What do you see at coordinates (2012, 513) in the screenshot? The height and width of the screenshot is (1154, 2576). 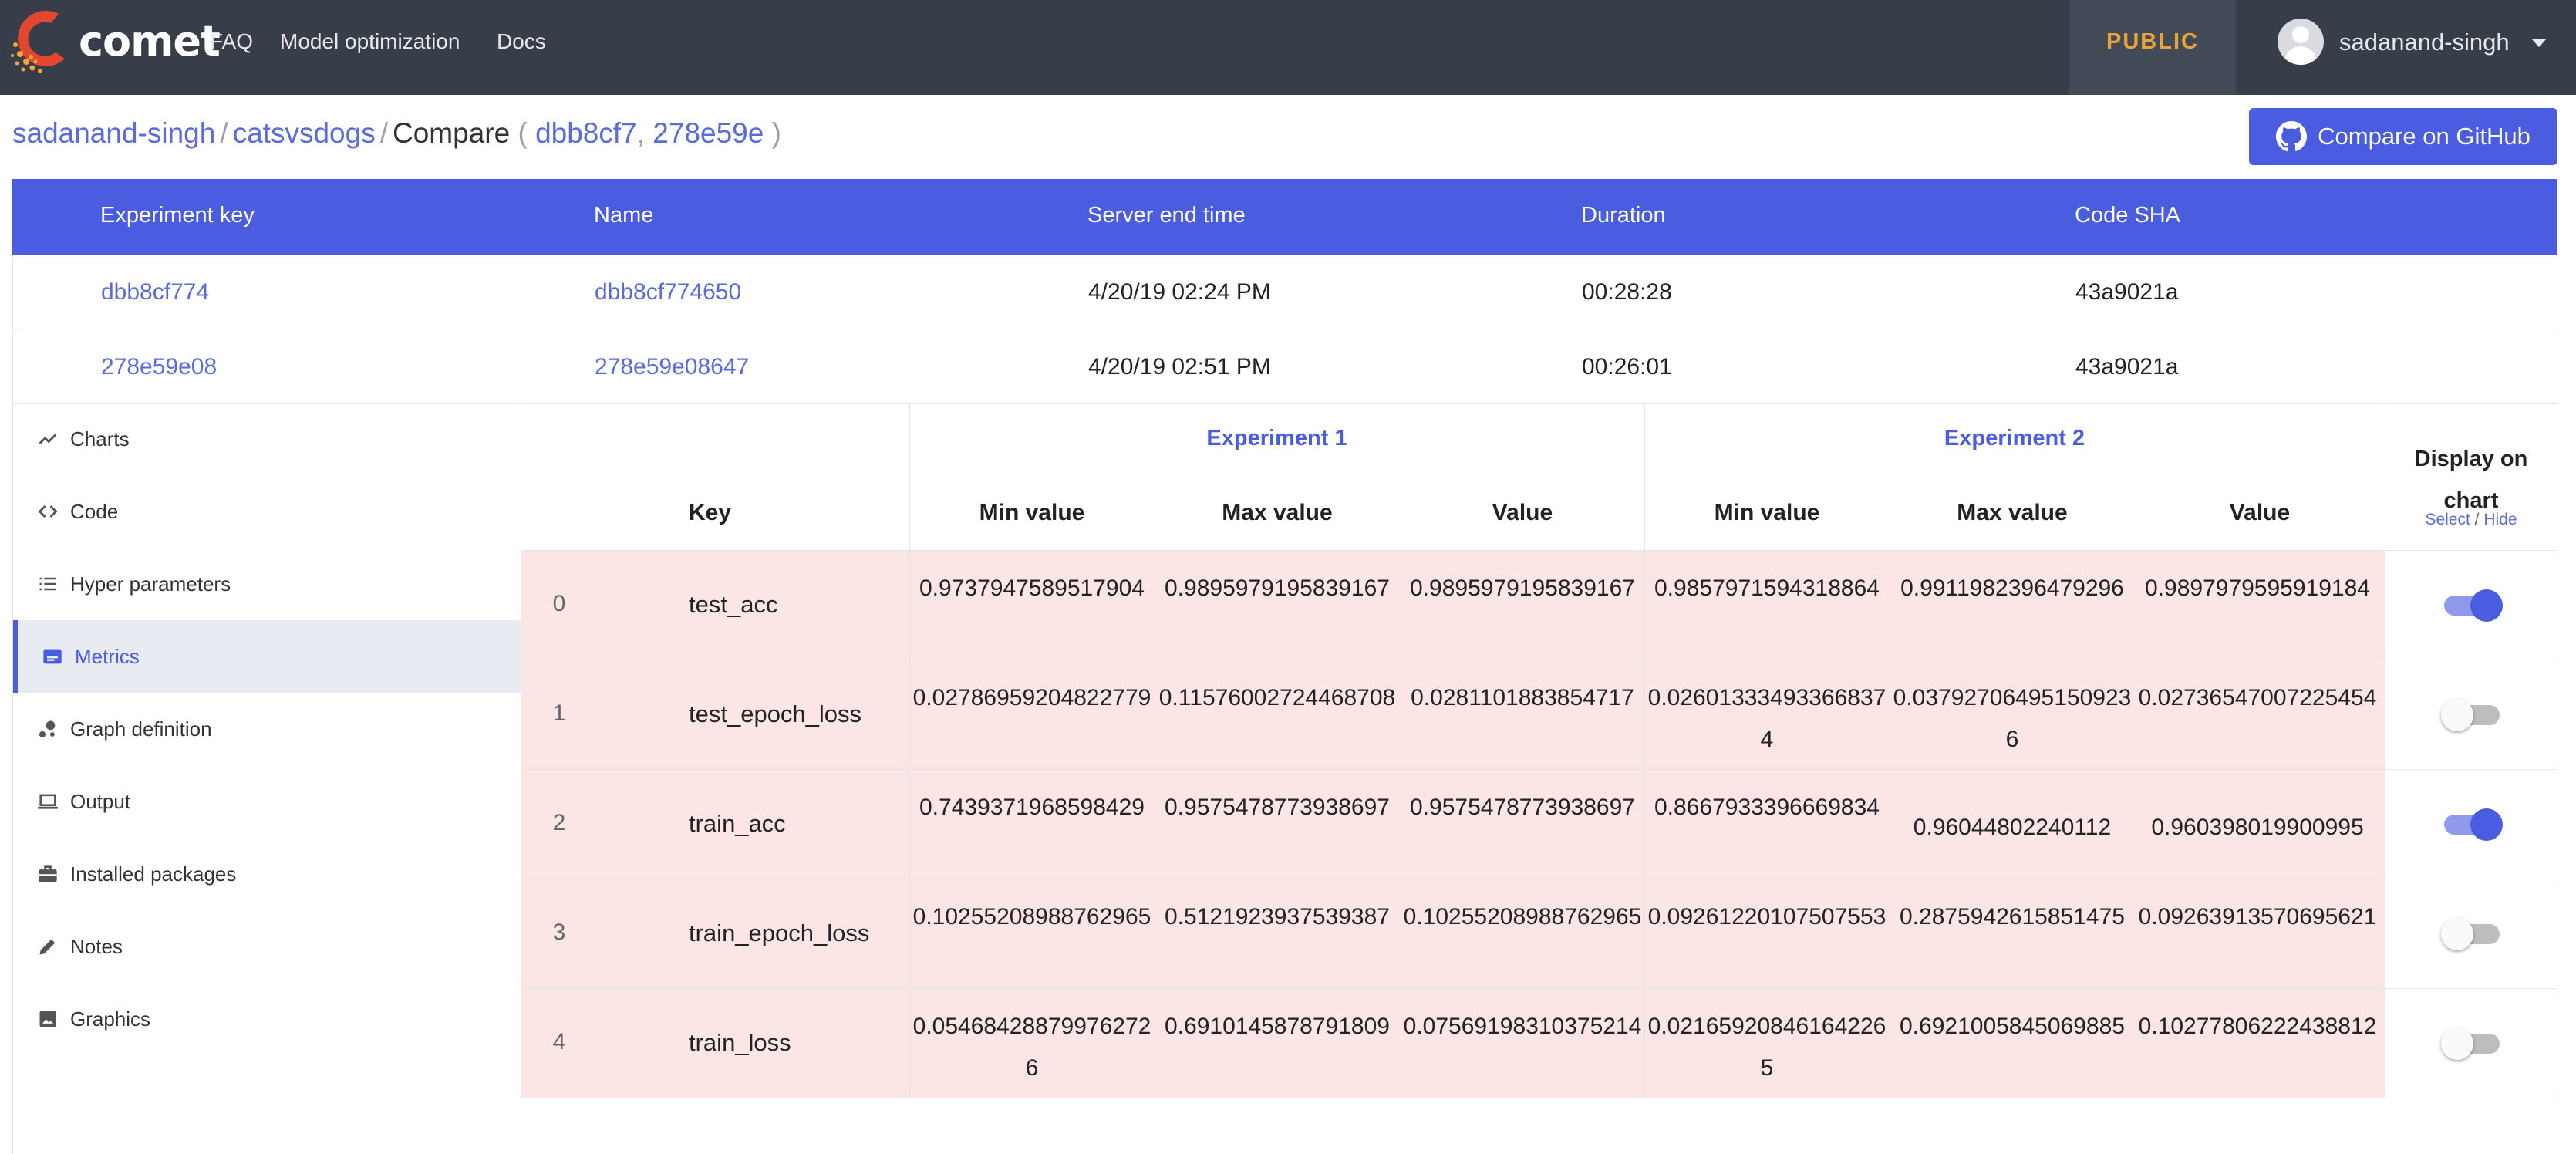 I see `column-header-e2-max: Max value` at bounding box center [2012, 513].